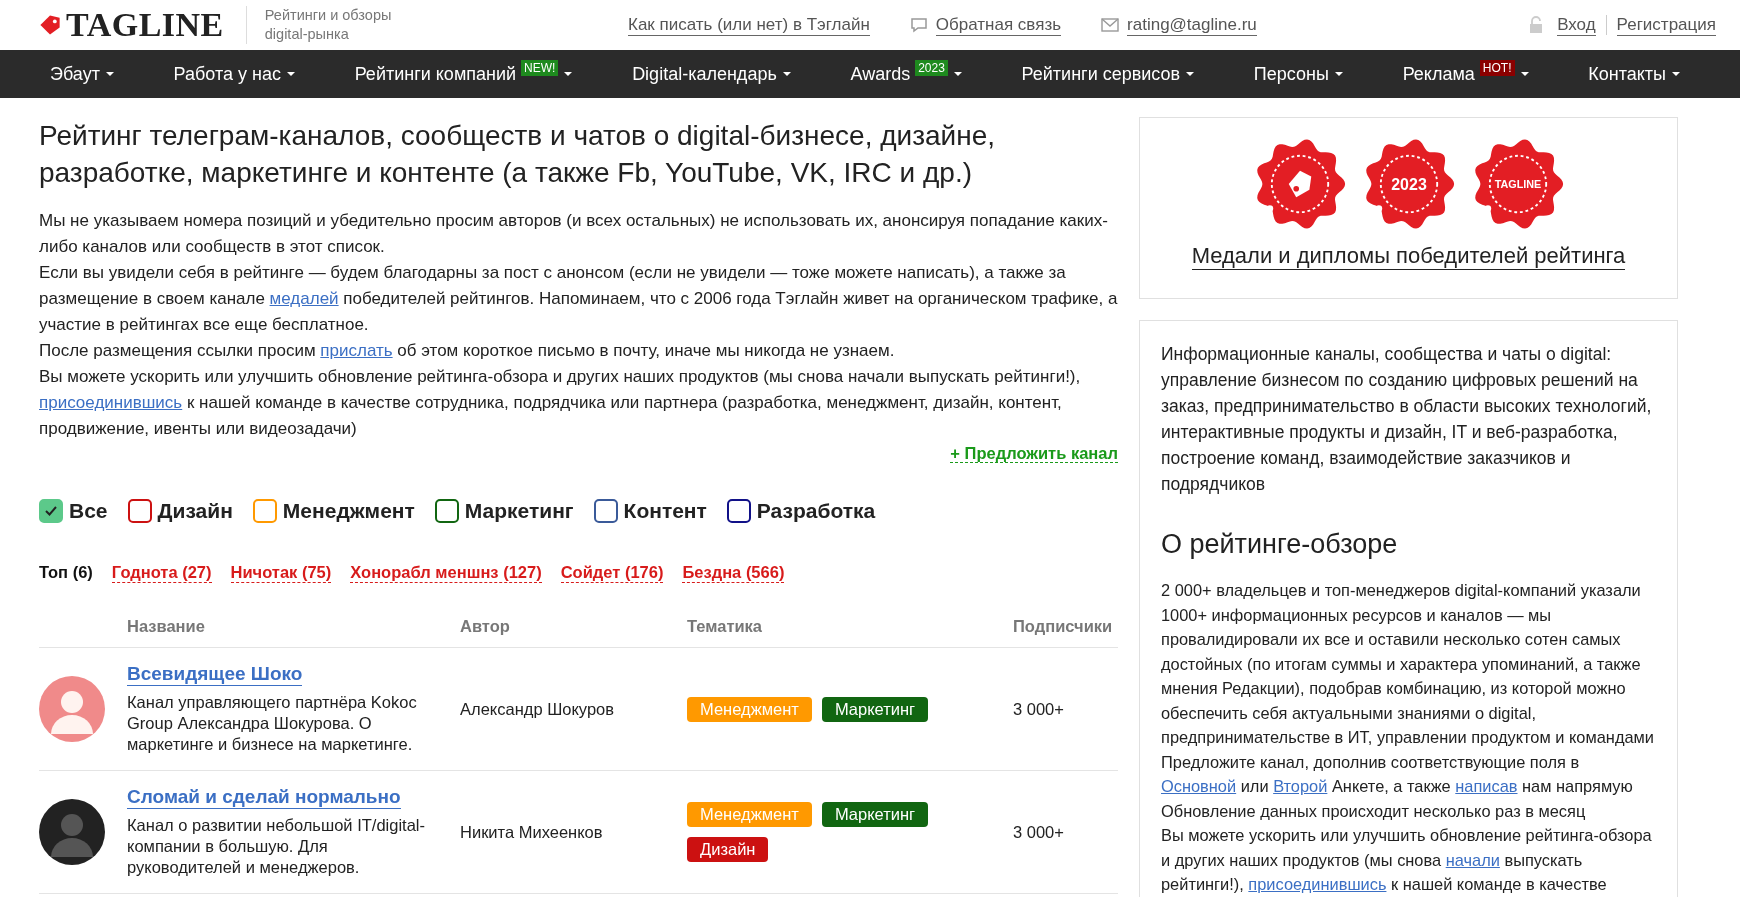 The image size is (1740, 897). Describe the element at coordinates (1666, 25) in the screenshot. I see `register-link: Регистрация` at that location.